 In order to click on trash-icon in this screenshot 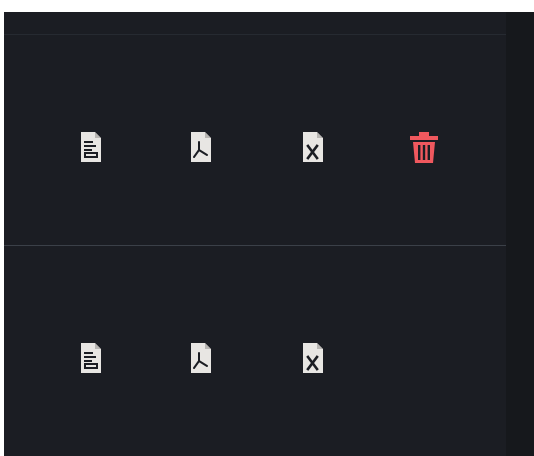, I will do `click(424, 147)`.